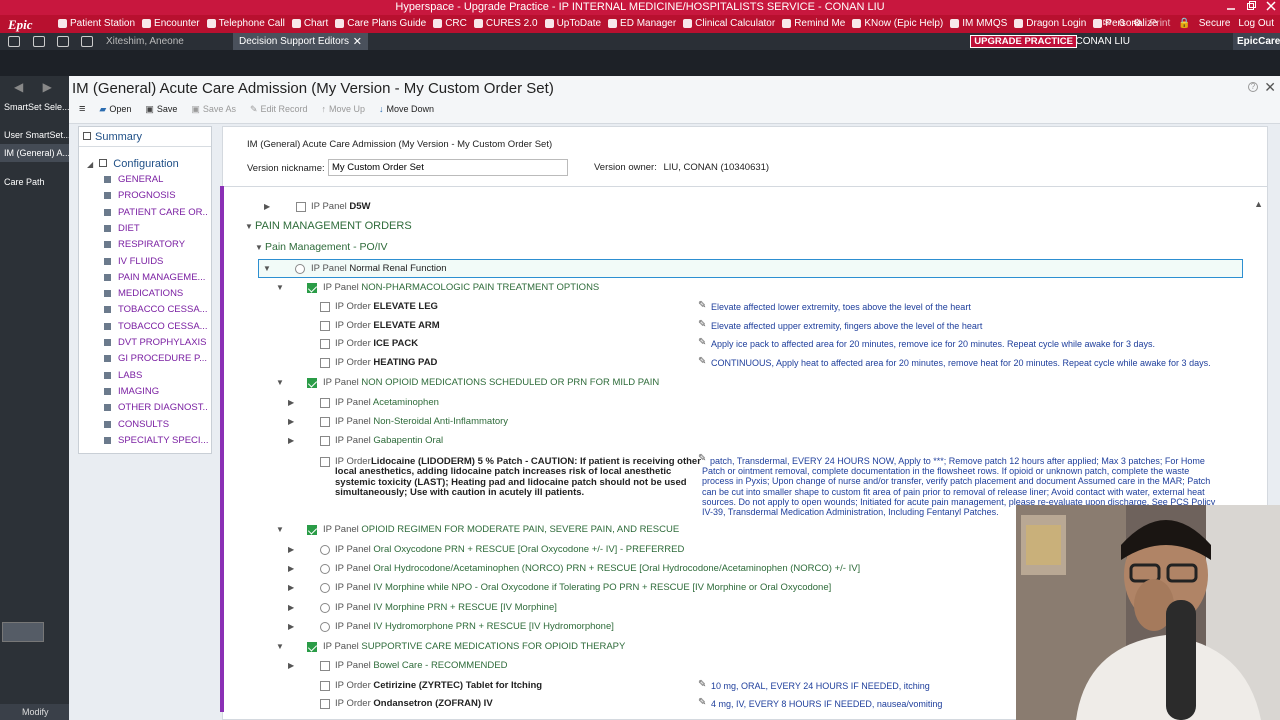  I want to click on tree-row-ice-pack: IP Order ICE PACK, so click(376, 346).